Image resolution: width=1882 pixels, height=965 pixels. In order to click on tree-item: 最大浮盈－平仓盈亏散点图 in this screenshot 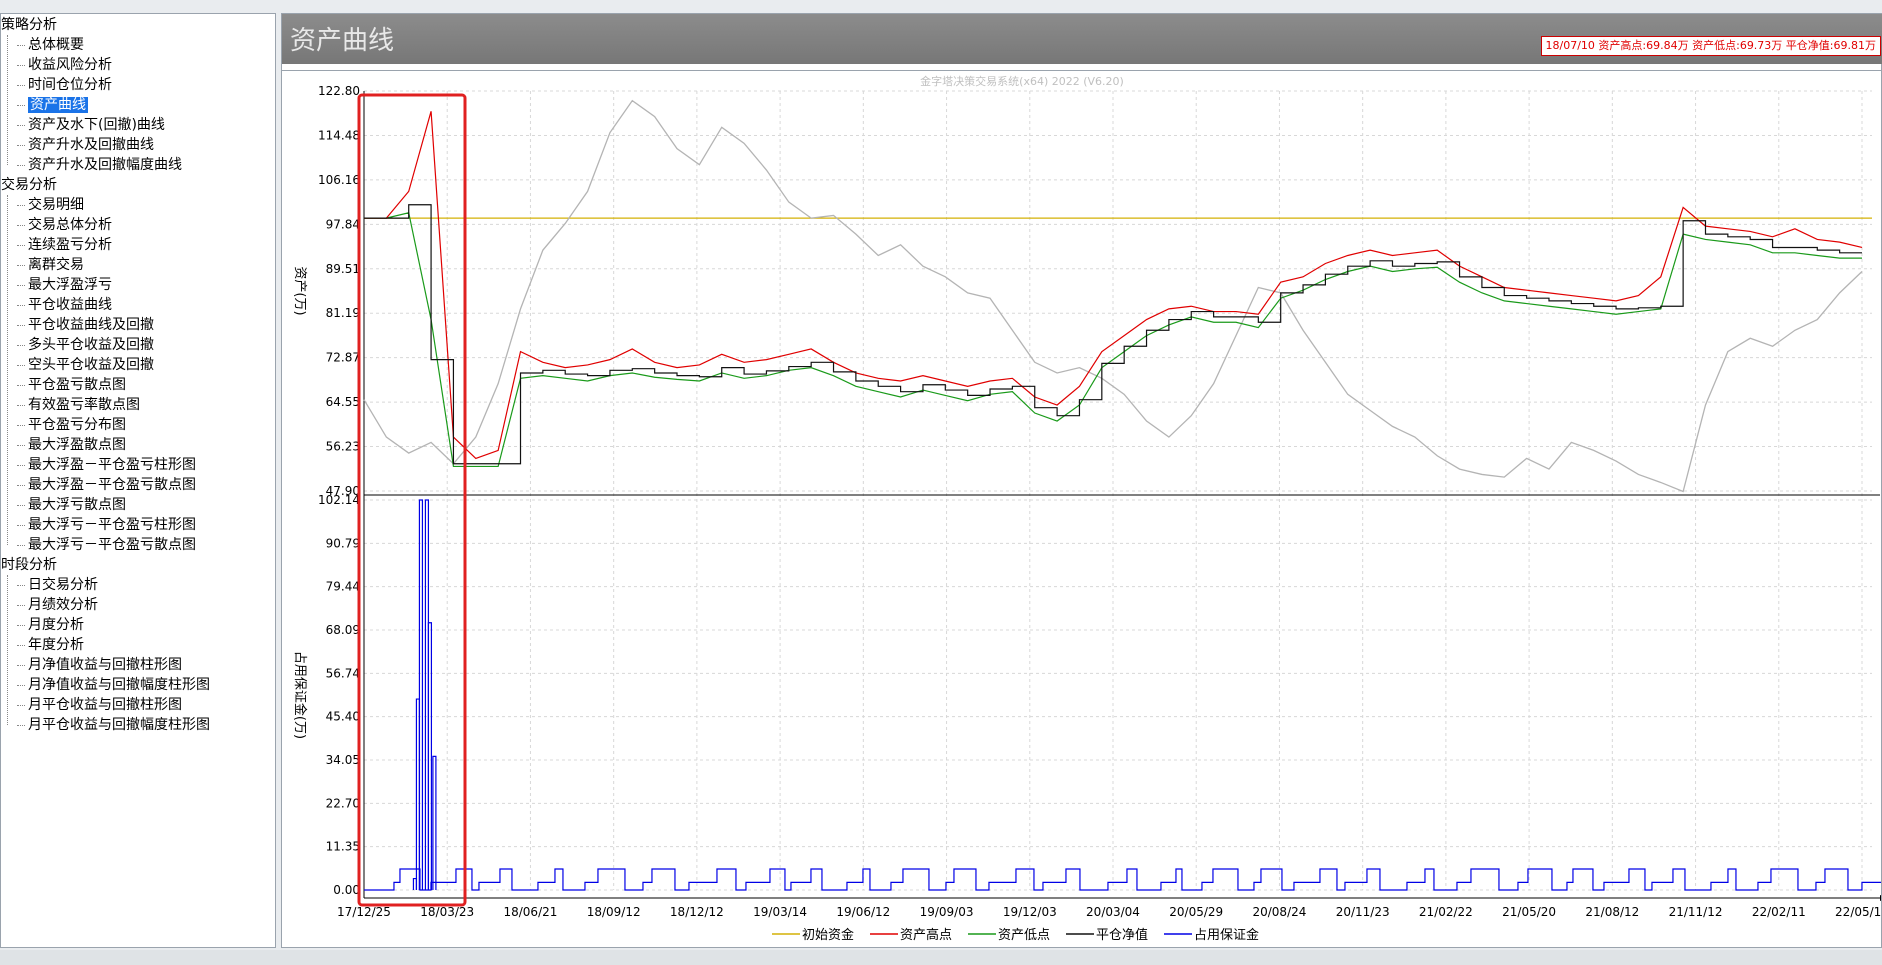, I will do `click(106, 485)`.